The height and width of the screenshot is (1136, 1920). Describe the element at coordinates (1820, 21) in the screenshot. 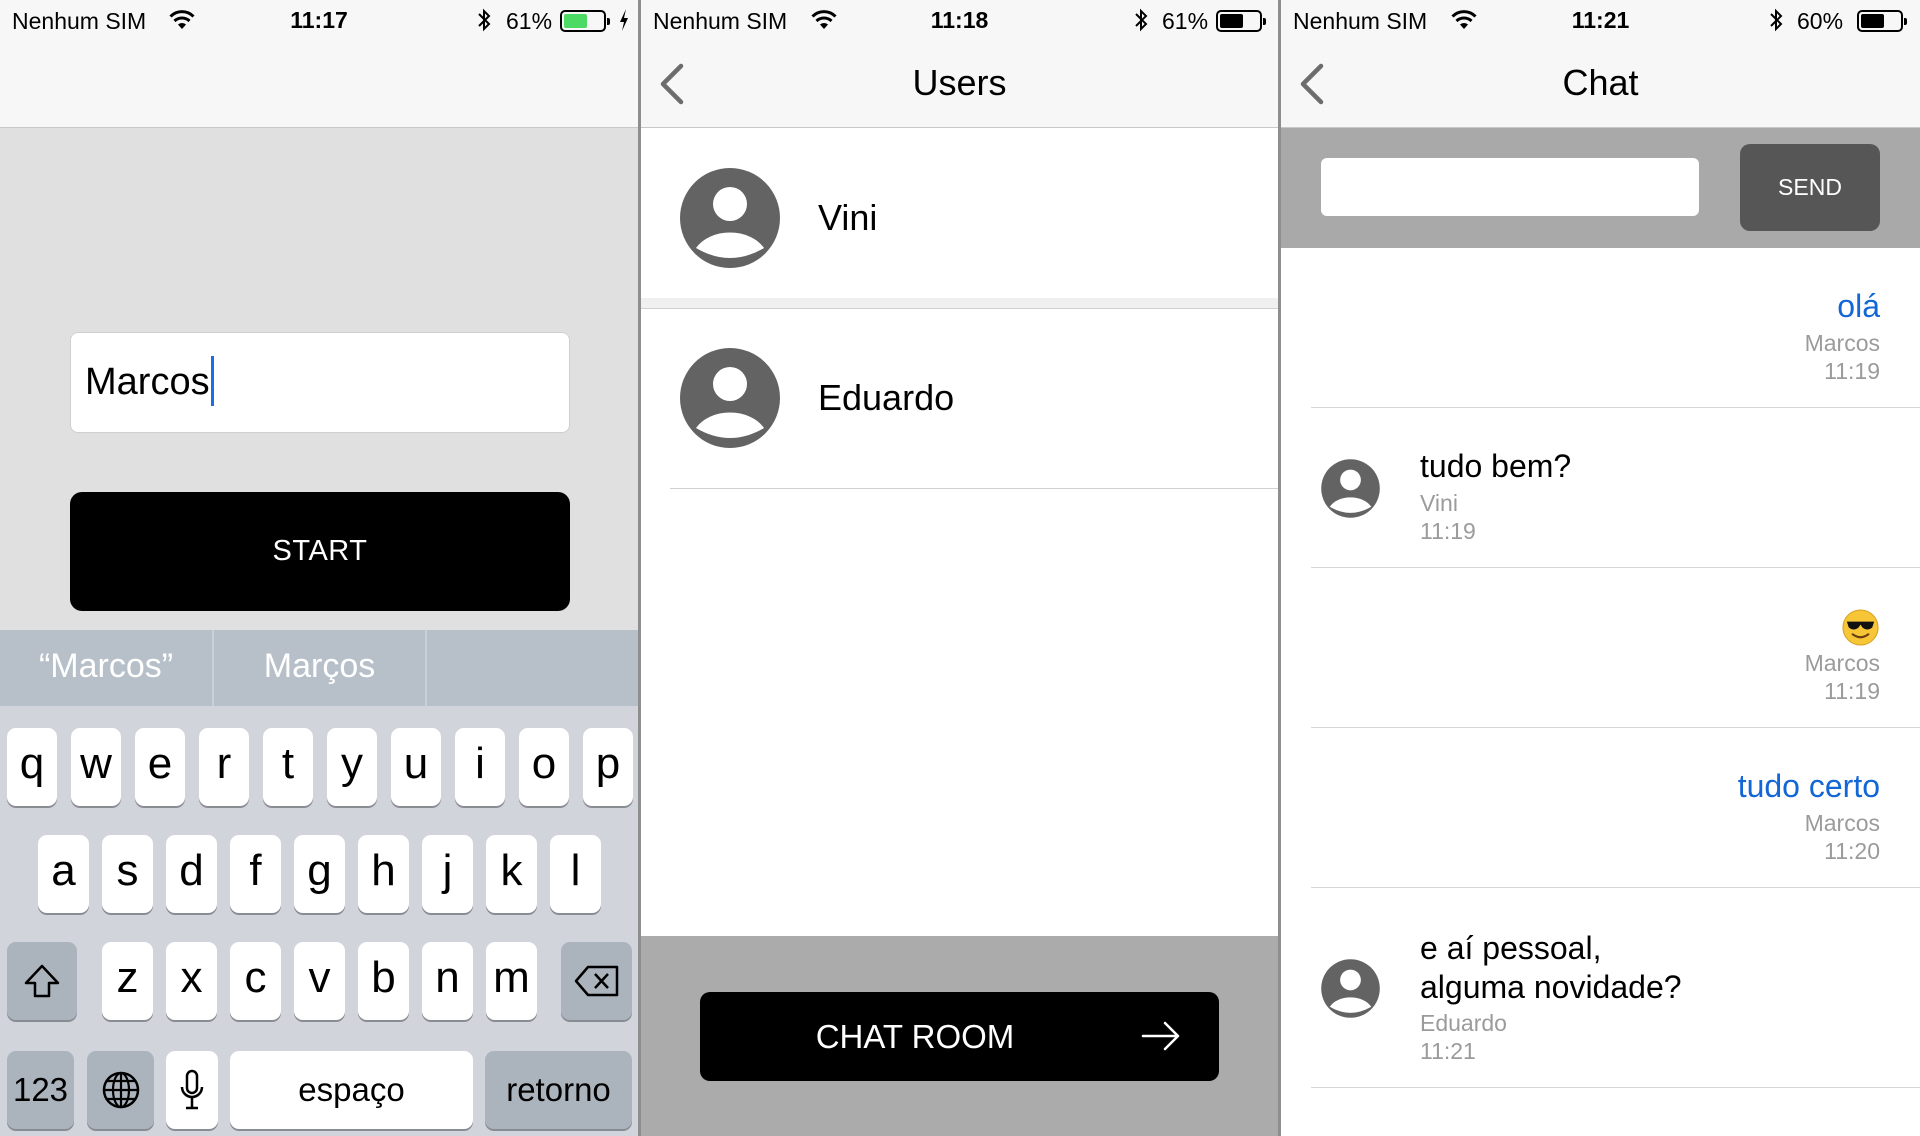

I see `battery-percent: 60%` at that location.